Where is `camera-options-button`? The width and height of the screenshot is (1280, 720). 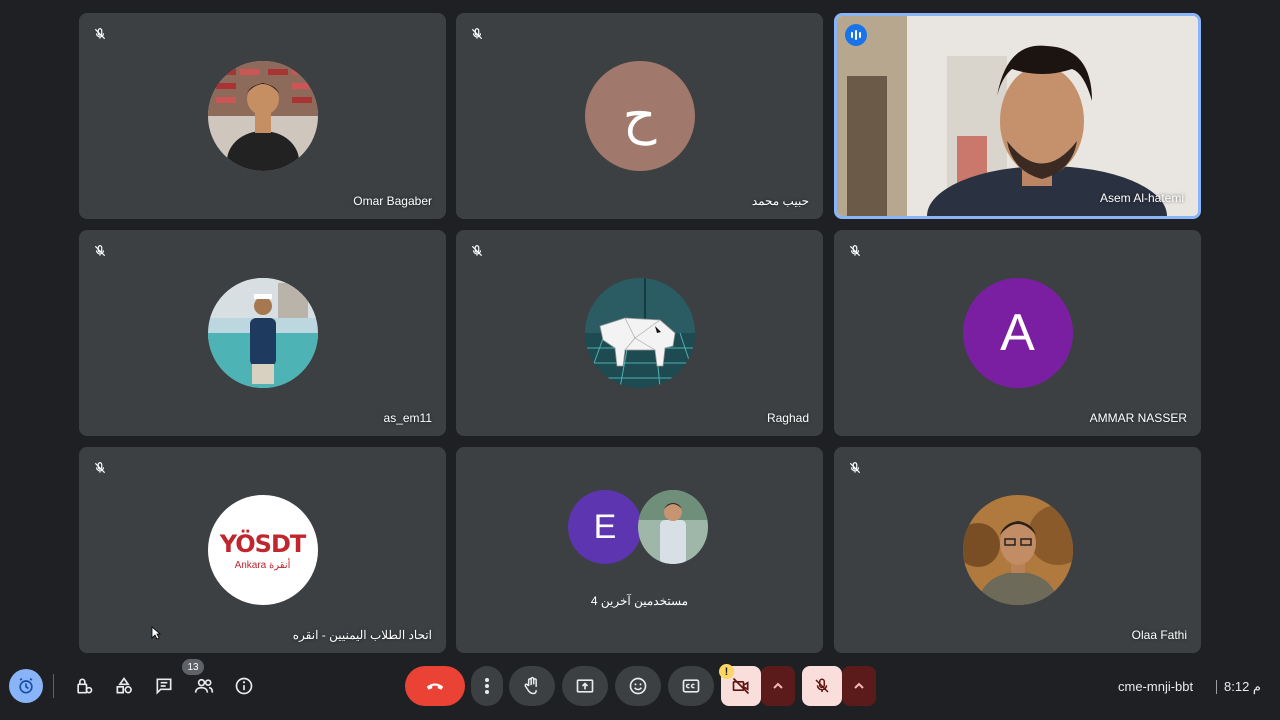
camera-options-button is located at coordinates (778, 686).